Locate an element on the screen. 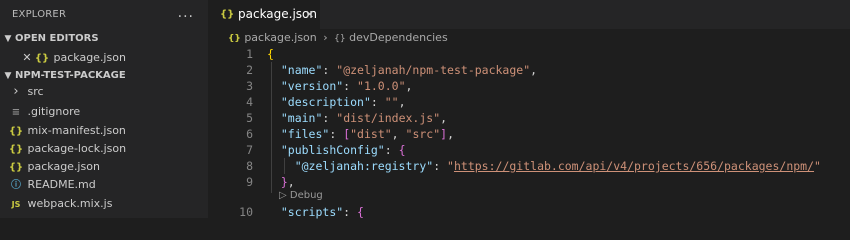 The width and height of the screenshot is (850, 240). open-editors-section: ▼ OPEN EDITORS is located at coordinates (104, 38).